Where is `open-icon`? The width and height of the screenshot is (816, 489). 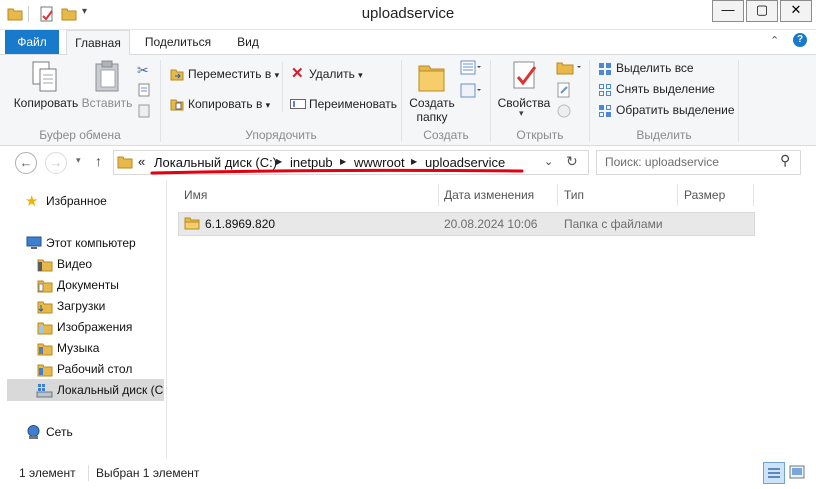 open-icon is located at coordinates (569, 68).